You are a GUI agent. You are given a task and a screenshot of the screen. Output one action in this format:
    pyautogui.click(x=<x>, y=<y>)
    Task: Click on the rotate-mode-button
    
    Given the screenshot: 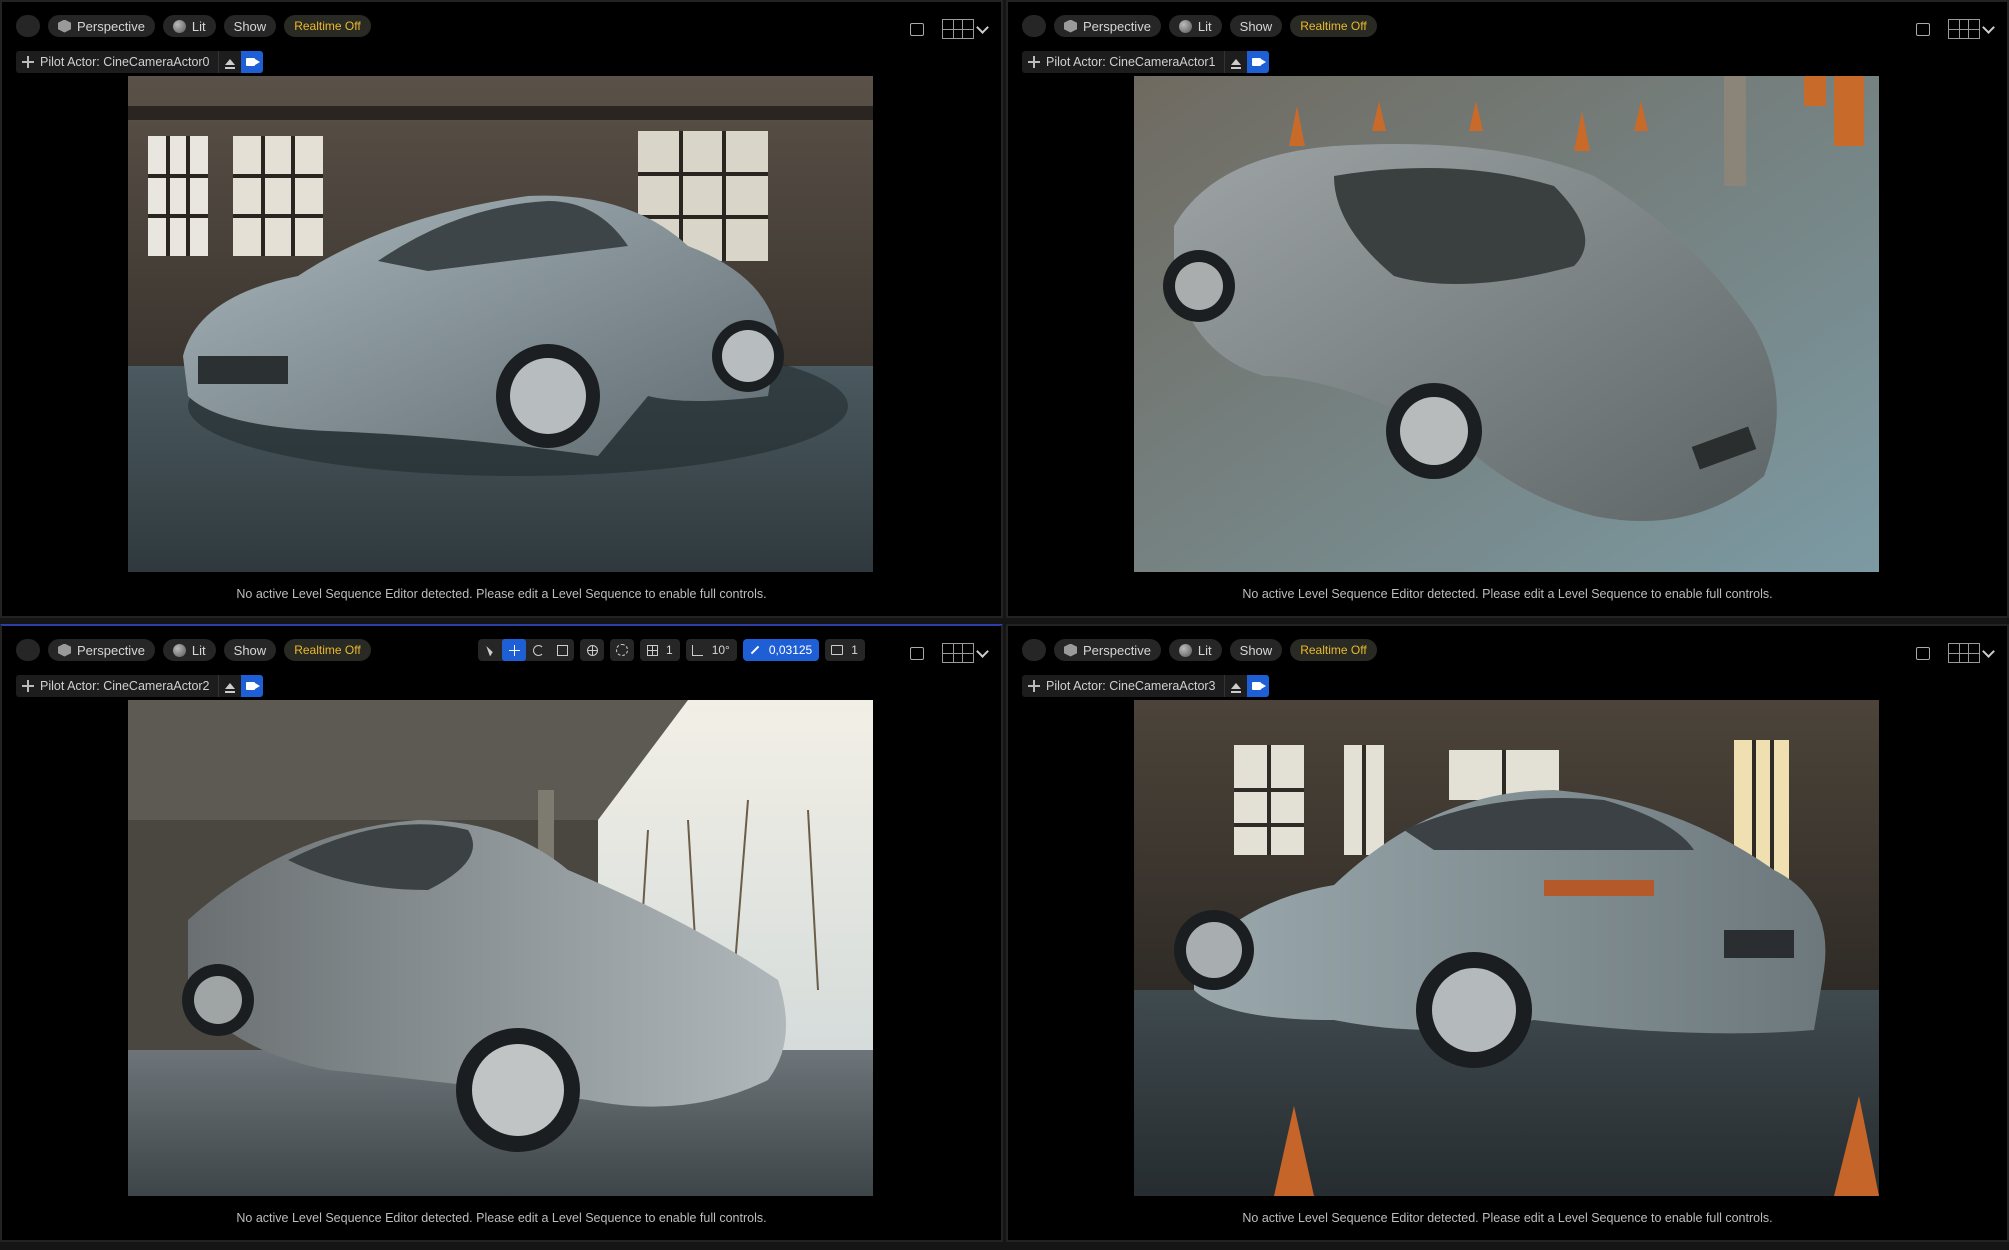 What is the action you would take?
    pyautogui.click(x=538, y=650)
    